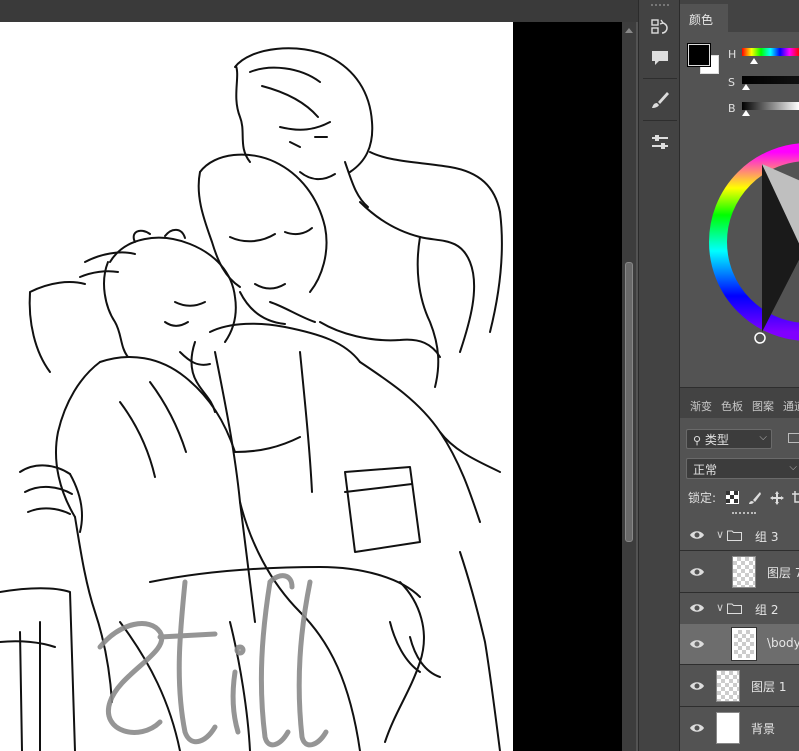  What do you see at coordinates (743, 498) in the screenshot?
I see `lock-row: 锁定:` at bounding box center [743, 498].